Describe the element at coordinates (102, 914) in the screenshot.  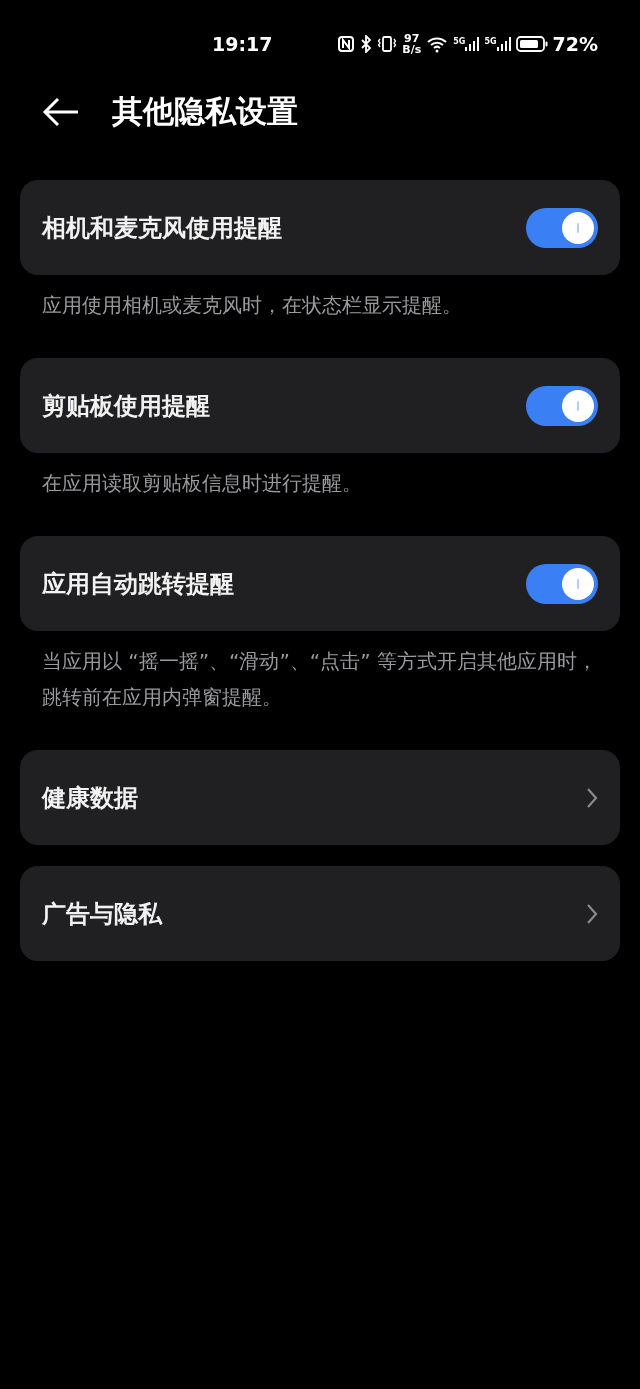
I see `setting-label: 广告与隐私` at that location.